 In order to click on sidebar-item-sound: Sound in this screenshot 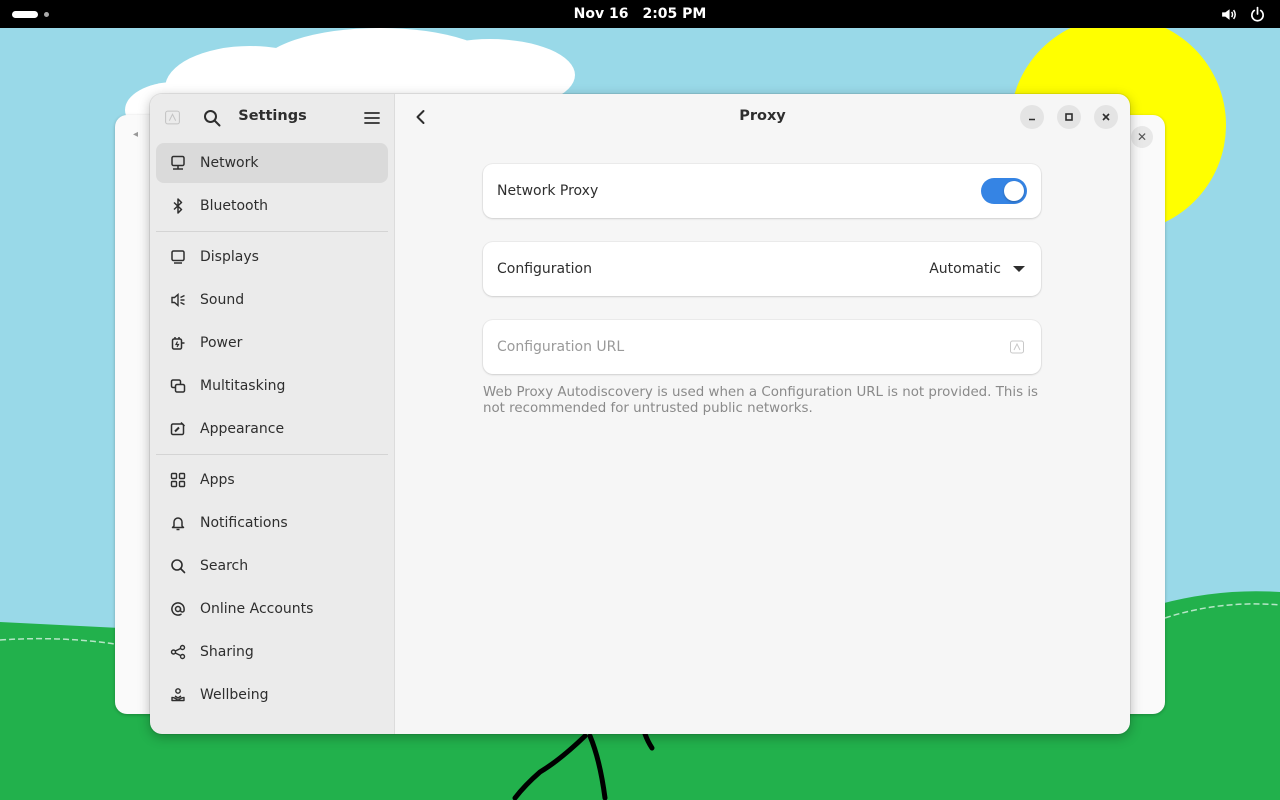, I will do `click(272, 300)`.